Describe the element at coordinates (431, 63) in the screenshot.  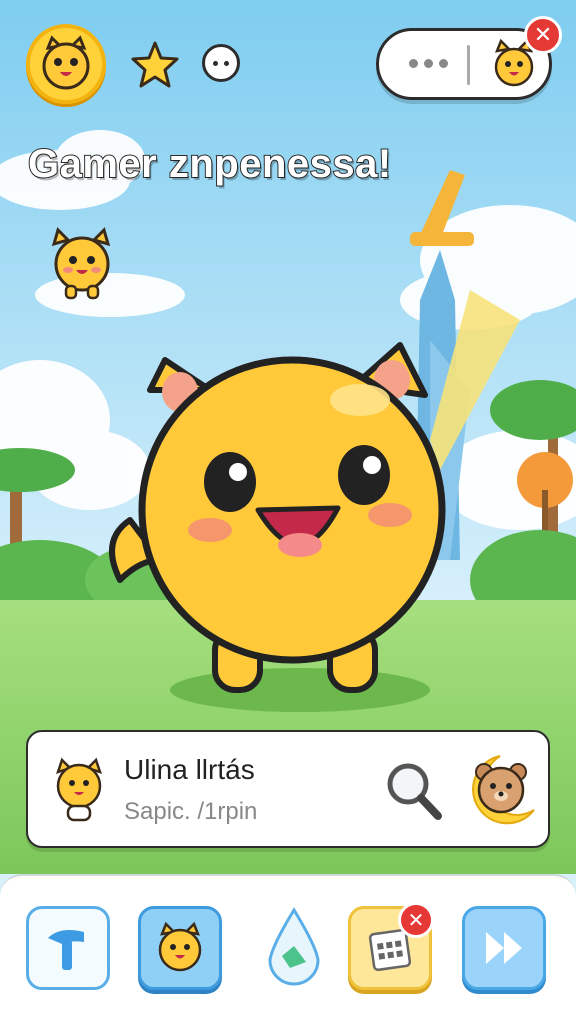
I see `menu-dots-icon` at that location.